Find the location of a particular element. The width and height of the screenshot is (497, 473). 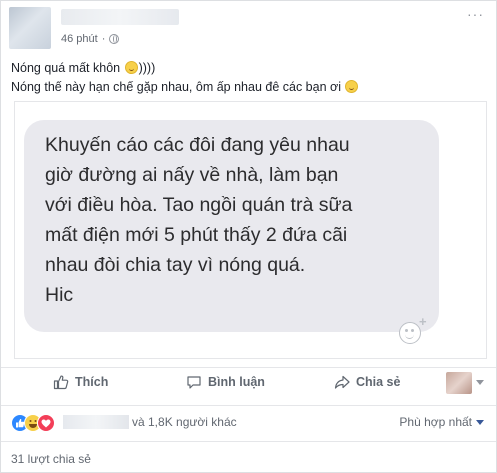

share-label: Chia sẻ is located at coordinates (378, 382).